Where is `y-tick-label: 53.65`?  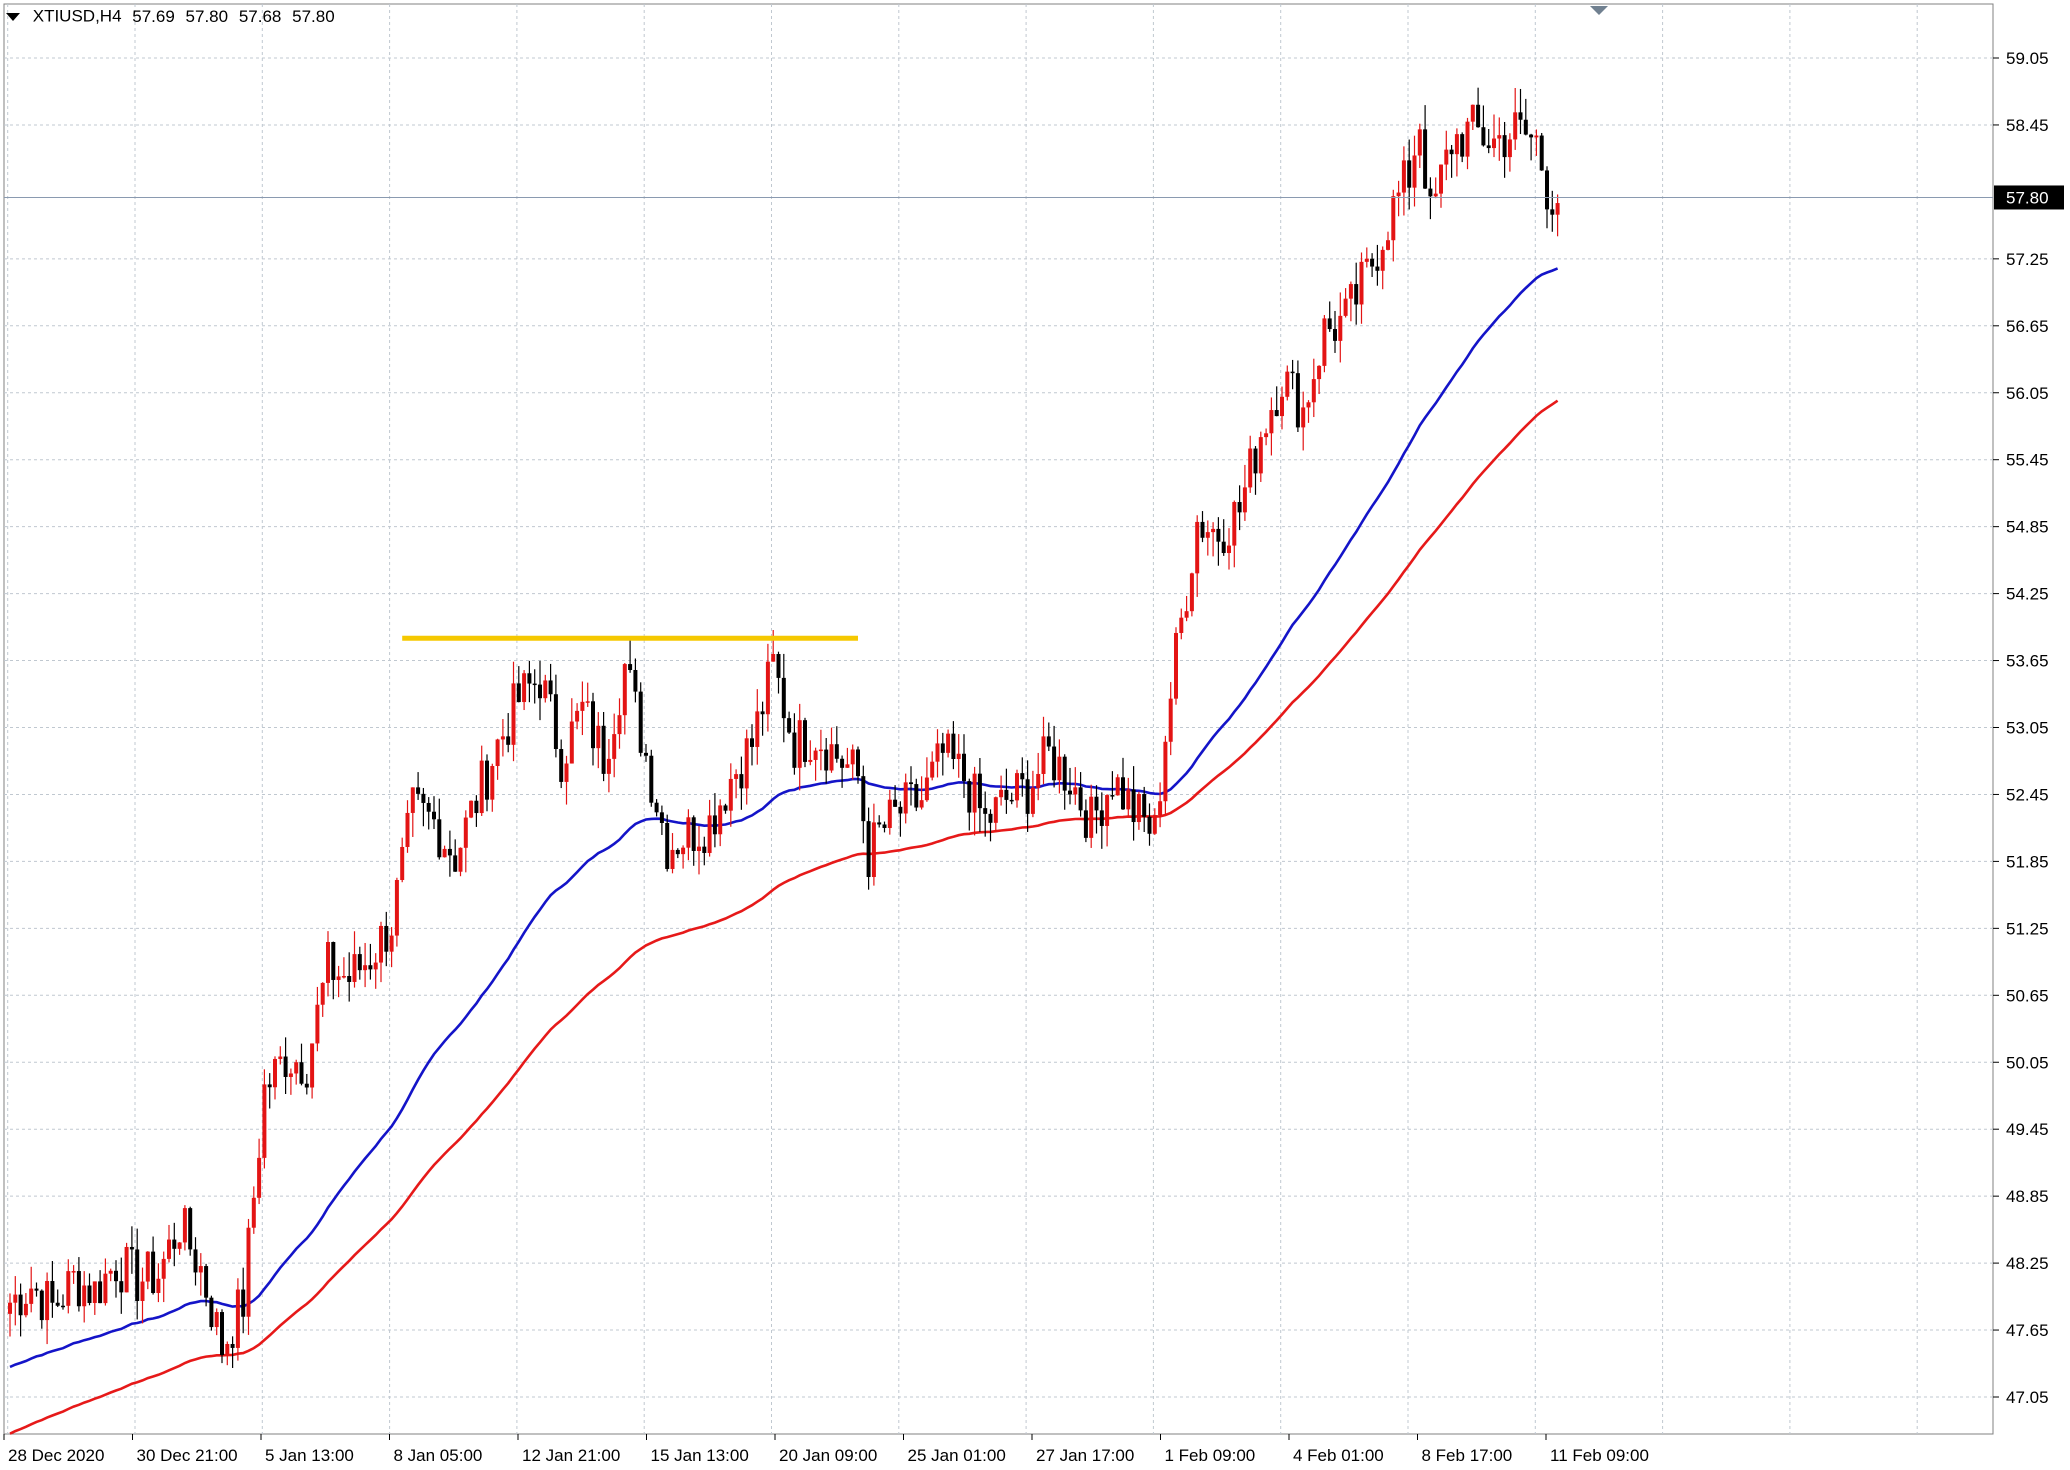 y-tick-label: 53.65 is located at coordinates (2027, 661).